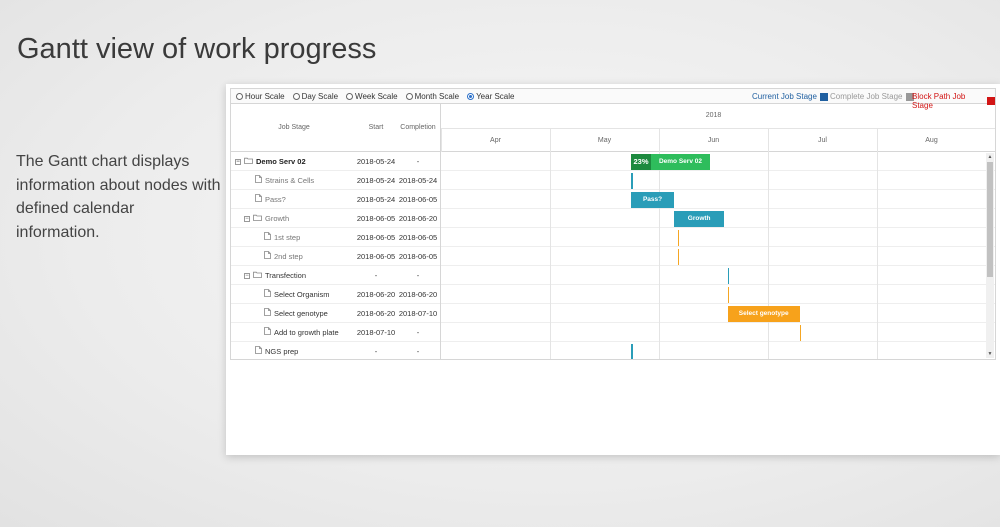  I want to click on job-stage-cell: NGS prep, so click(305, 350).